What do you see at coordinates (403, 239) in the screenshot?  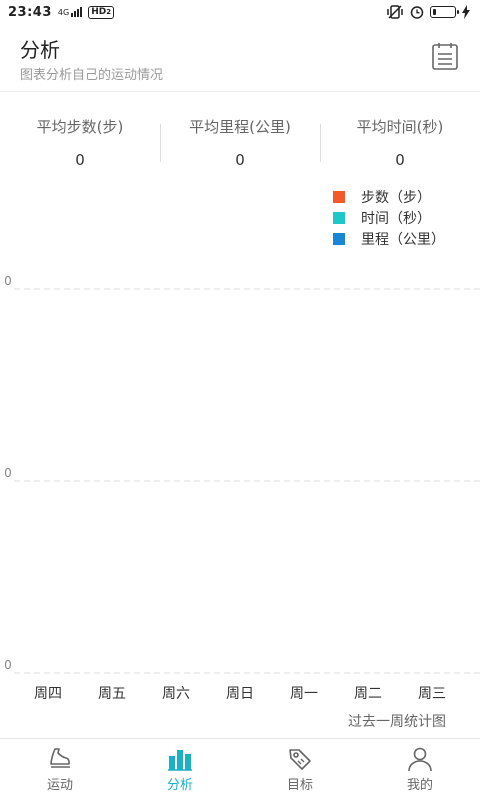 I see `legend-label: 里程（公里）` at bounding box center [403, 239].